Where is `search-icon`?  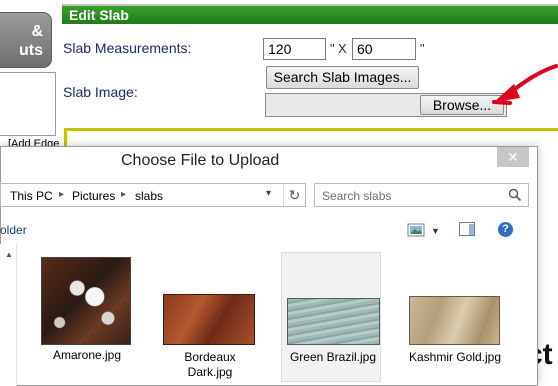
search-icon is located at coordinates (515, 195).